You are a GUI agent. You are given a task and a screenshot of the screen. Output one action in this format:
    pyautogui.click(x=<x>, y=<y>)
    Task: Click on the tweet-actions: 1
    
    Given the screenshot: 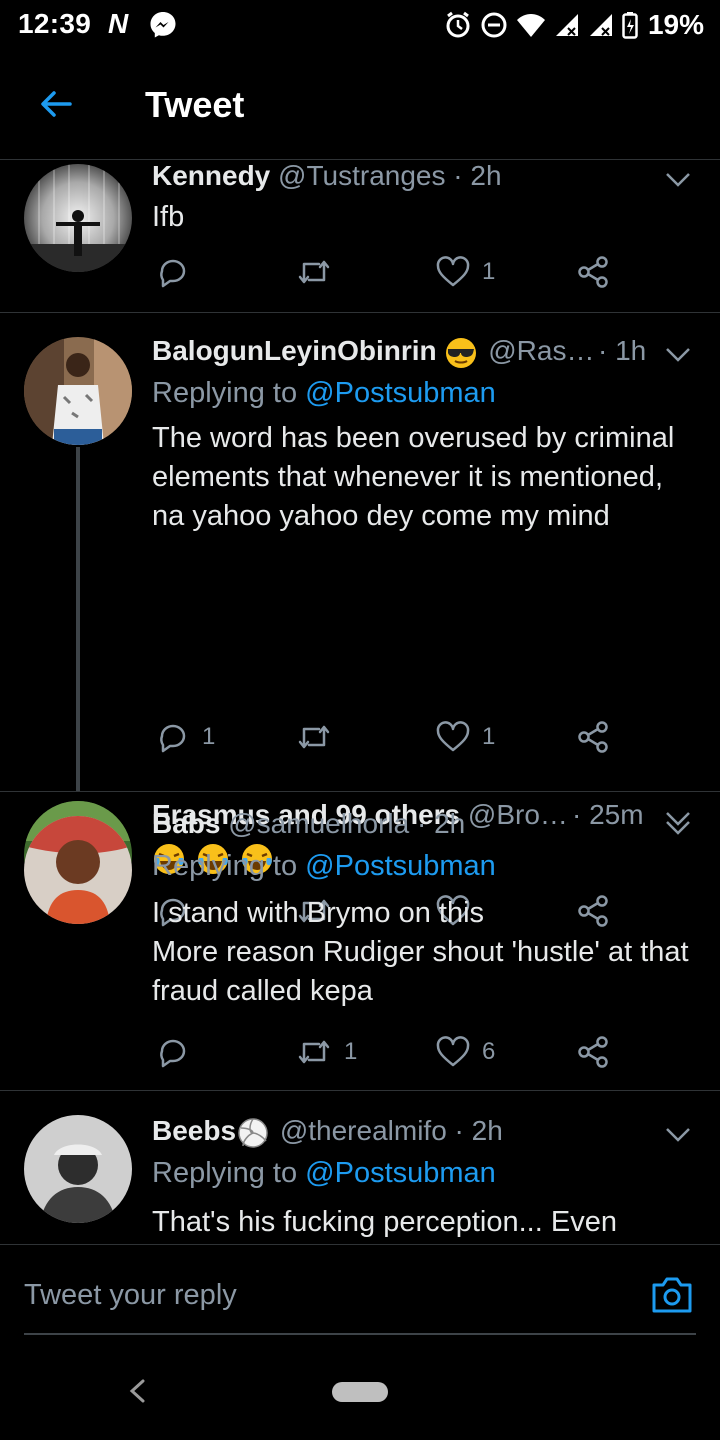 What is the action you would take?
    pyautogui.click(x=387, y=272)
    